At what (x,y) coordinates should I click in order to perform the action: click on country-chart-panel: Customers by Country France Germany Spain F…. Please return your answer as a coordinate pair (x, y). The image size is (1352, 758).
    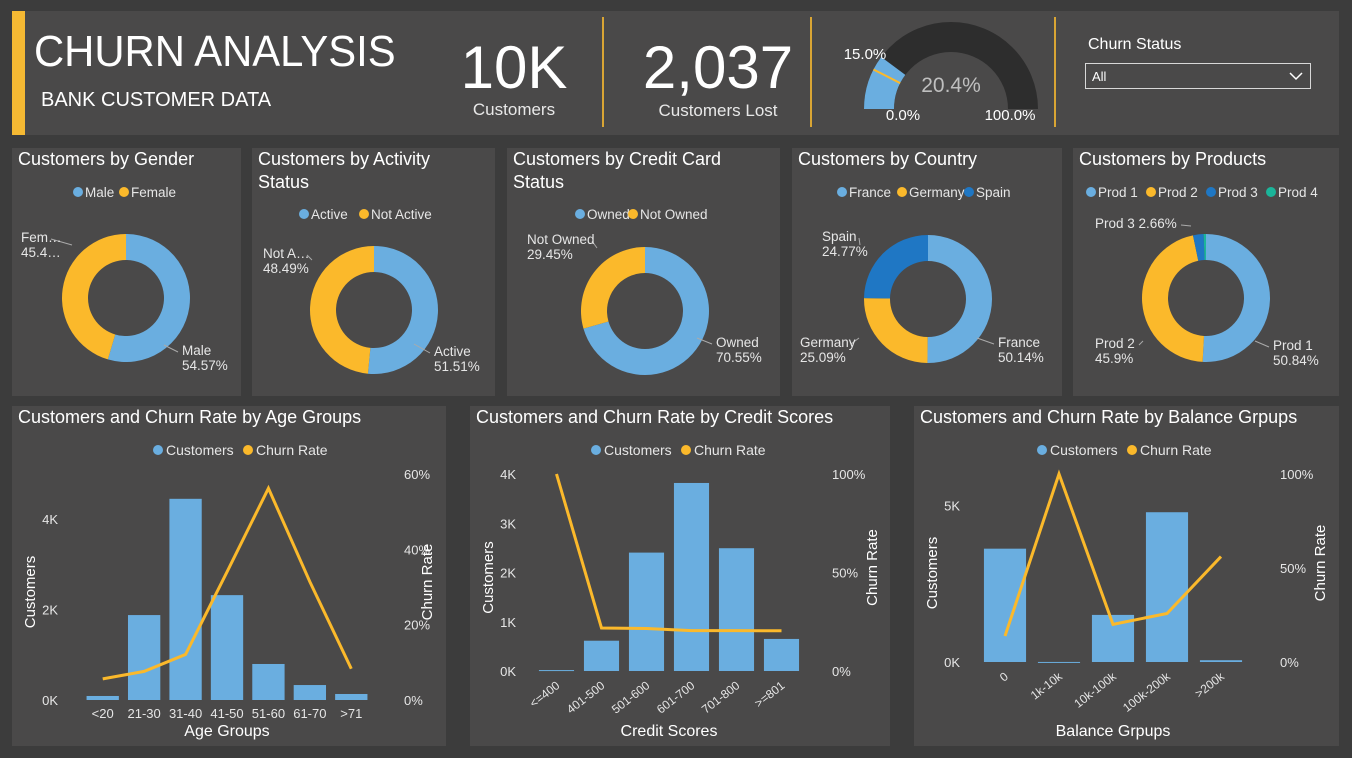
    Looking at the image, I should click on (927, 272).